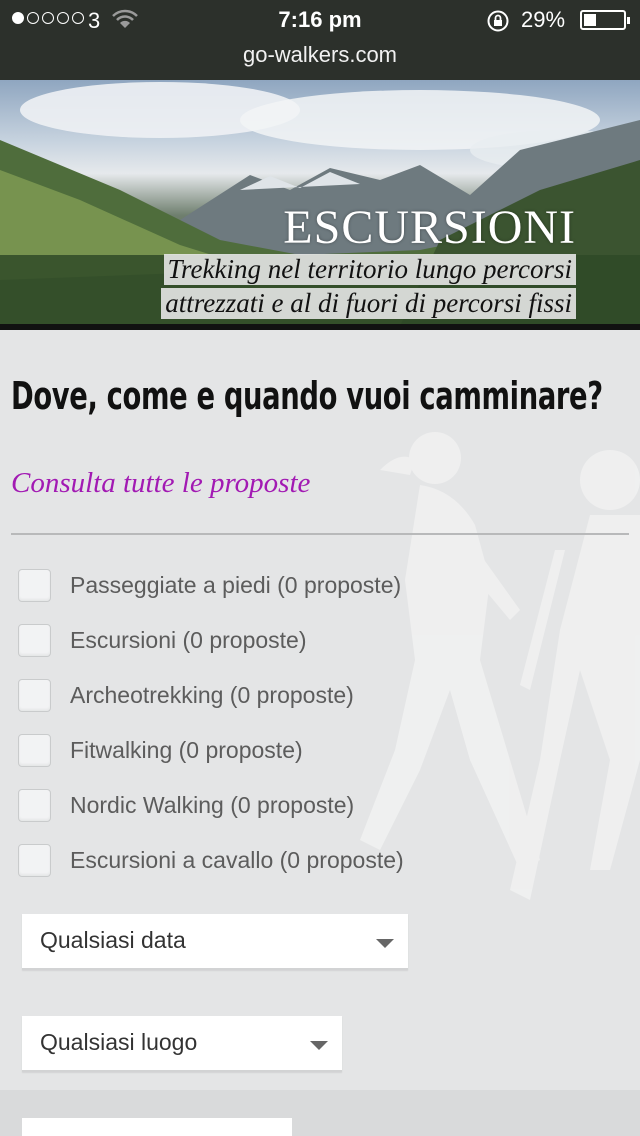 The height and width of the screenshot is (1136, 640). I want to click on hero-title: ESCURSIONI, so click(429, 227).